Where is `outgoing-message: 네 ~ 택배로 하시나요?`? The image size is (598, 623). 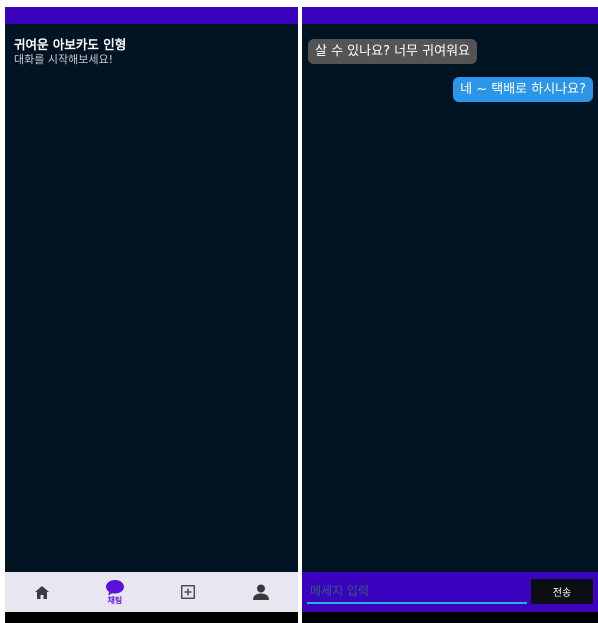 outgoing-message: 네 ~ 택배로 하시나요? is located at coordinates (523, 89).